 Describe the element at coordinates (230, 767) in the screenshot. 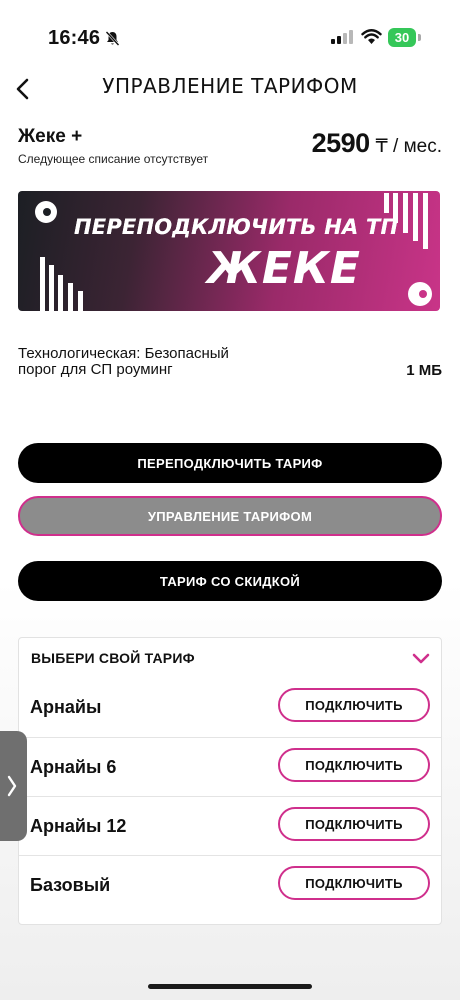

I see `tariff-row: Арнайы 6 ПОДКЛЮЧИТЬ` at that location.